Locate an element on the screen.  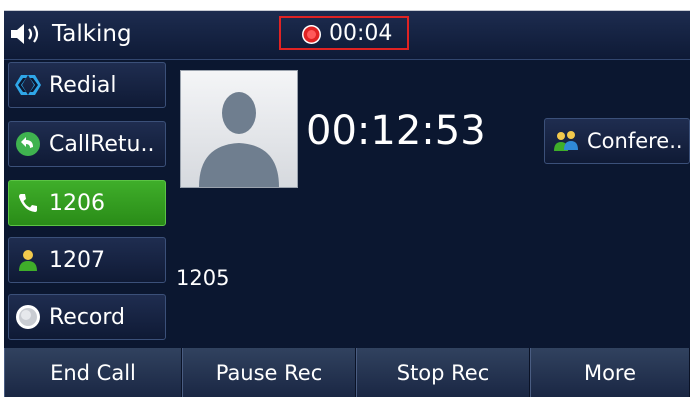
stop-rec-softkey: Stop Rec is located at coordinates (443, 372).